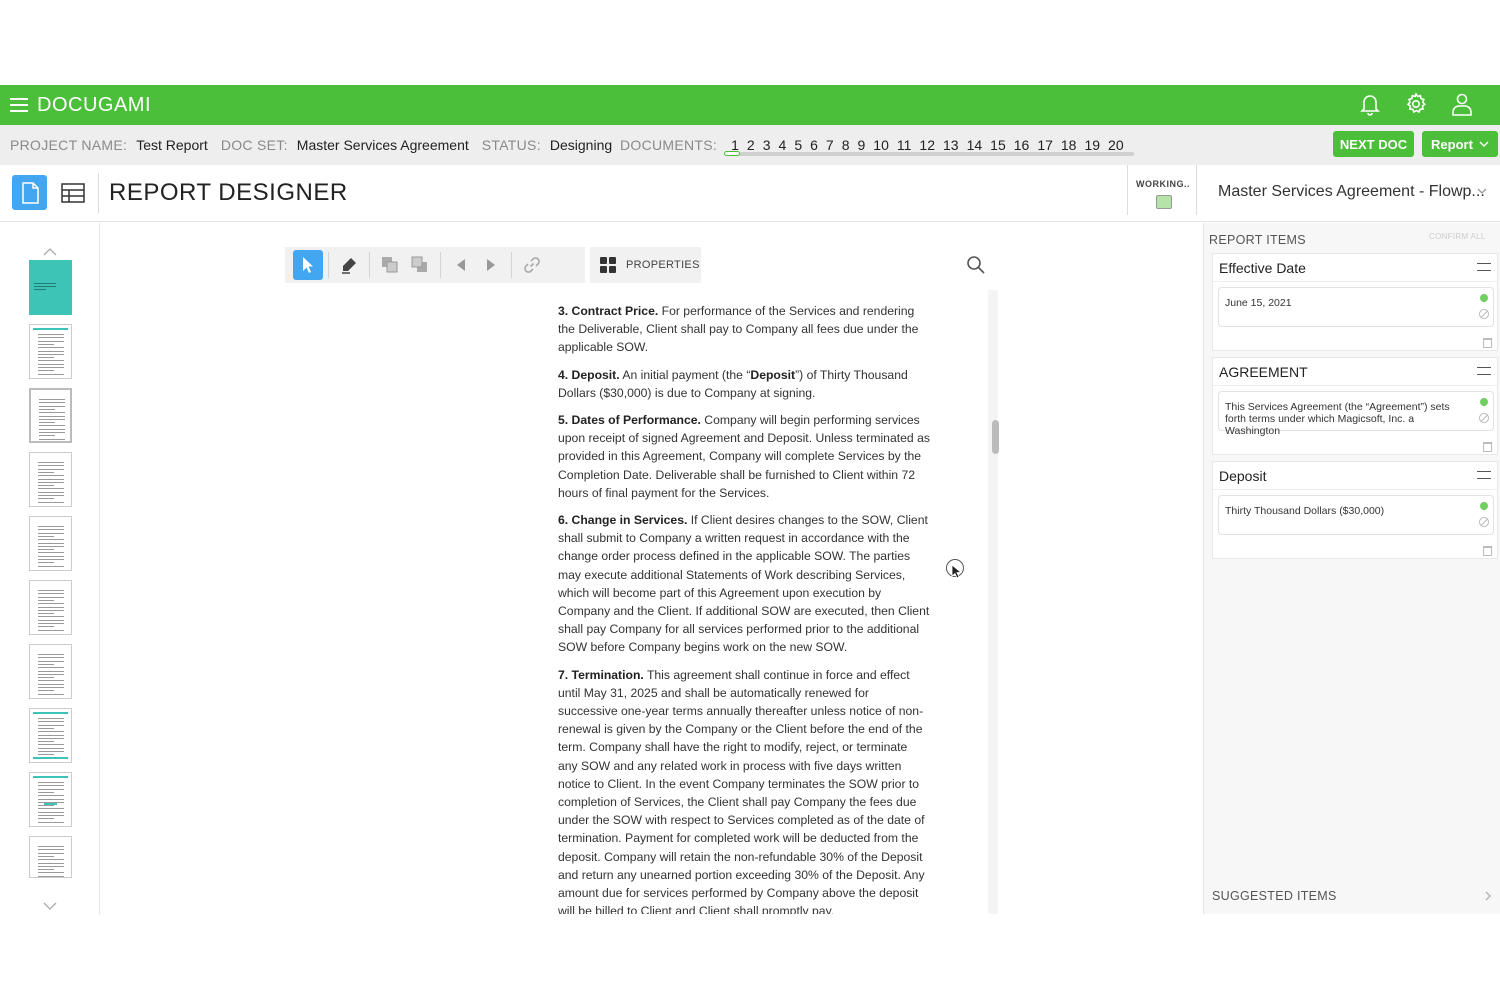 This screenshot has height=1000, width=1500. Describe the element at coordinates (998, 145) in the screenshot. I see `document-number: 15` at that location.